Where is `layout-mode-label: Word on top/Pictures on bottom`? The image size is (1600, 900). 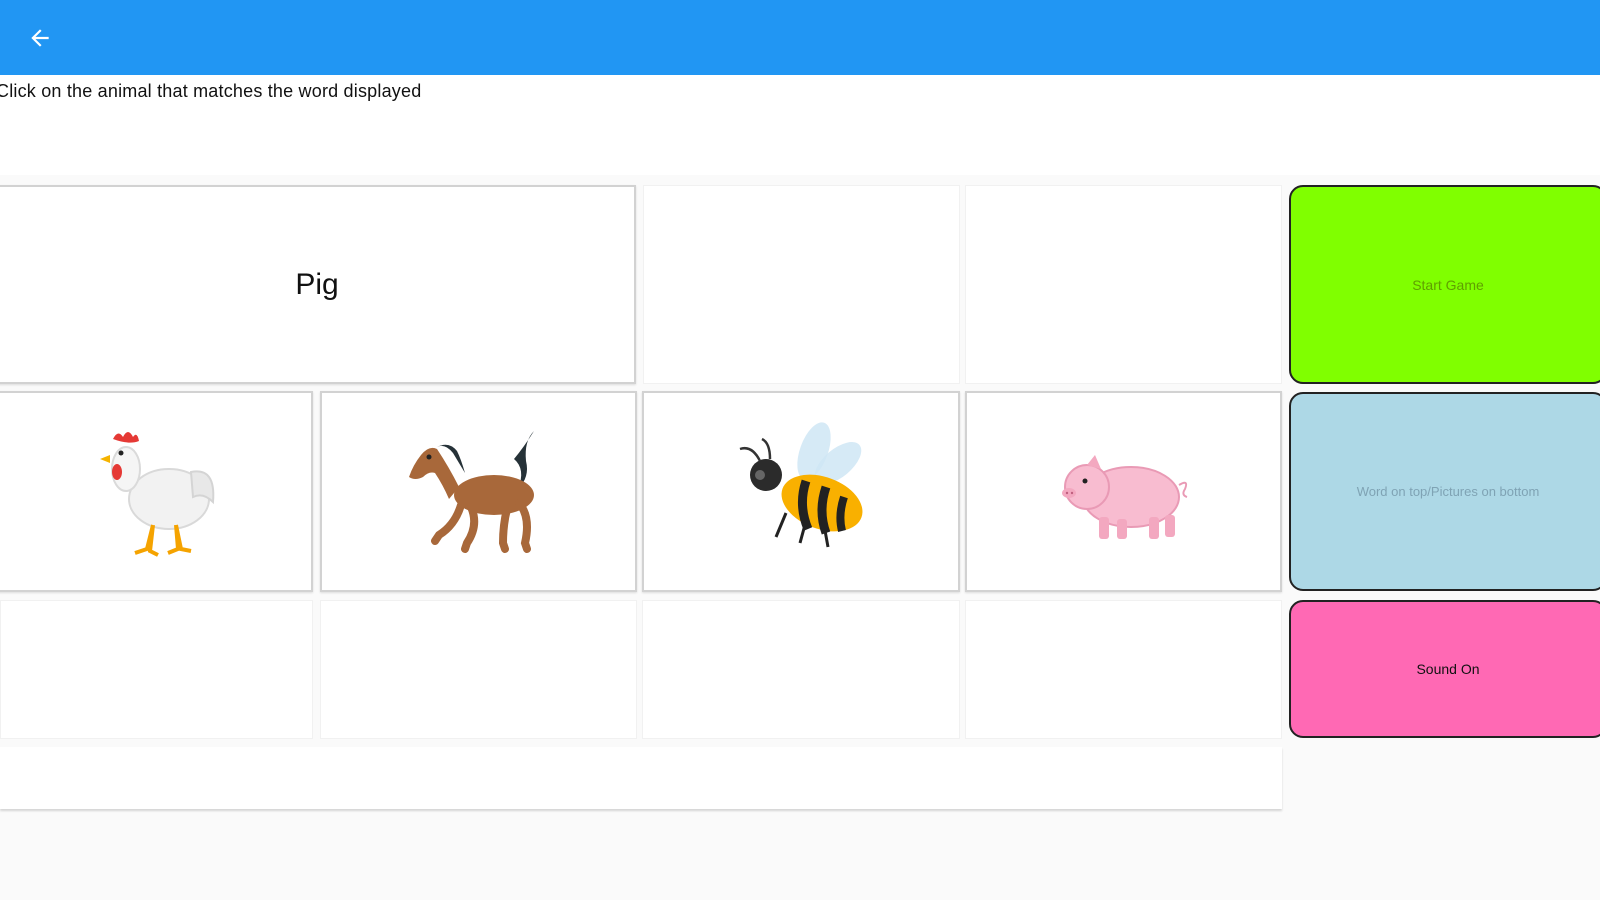
layout-mode-label: Word on top/Pictures on bottom is located at coordinates (1448, 491).